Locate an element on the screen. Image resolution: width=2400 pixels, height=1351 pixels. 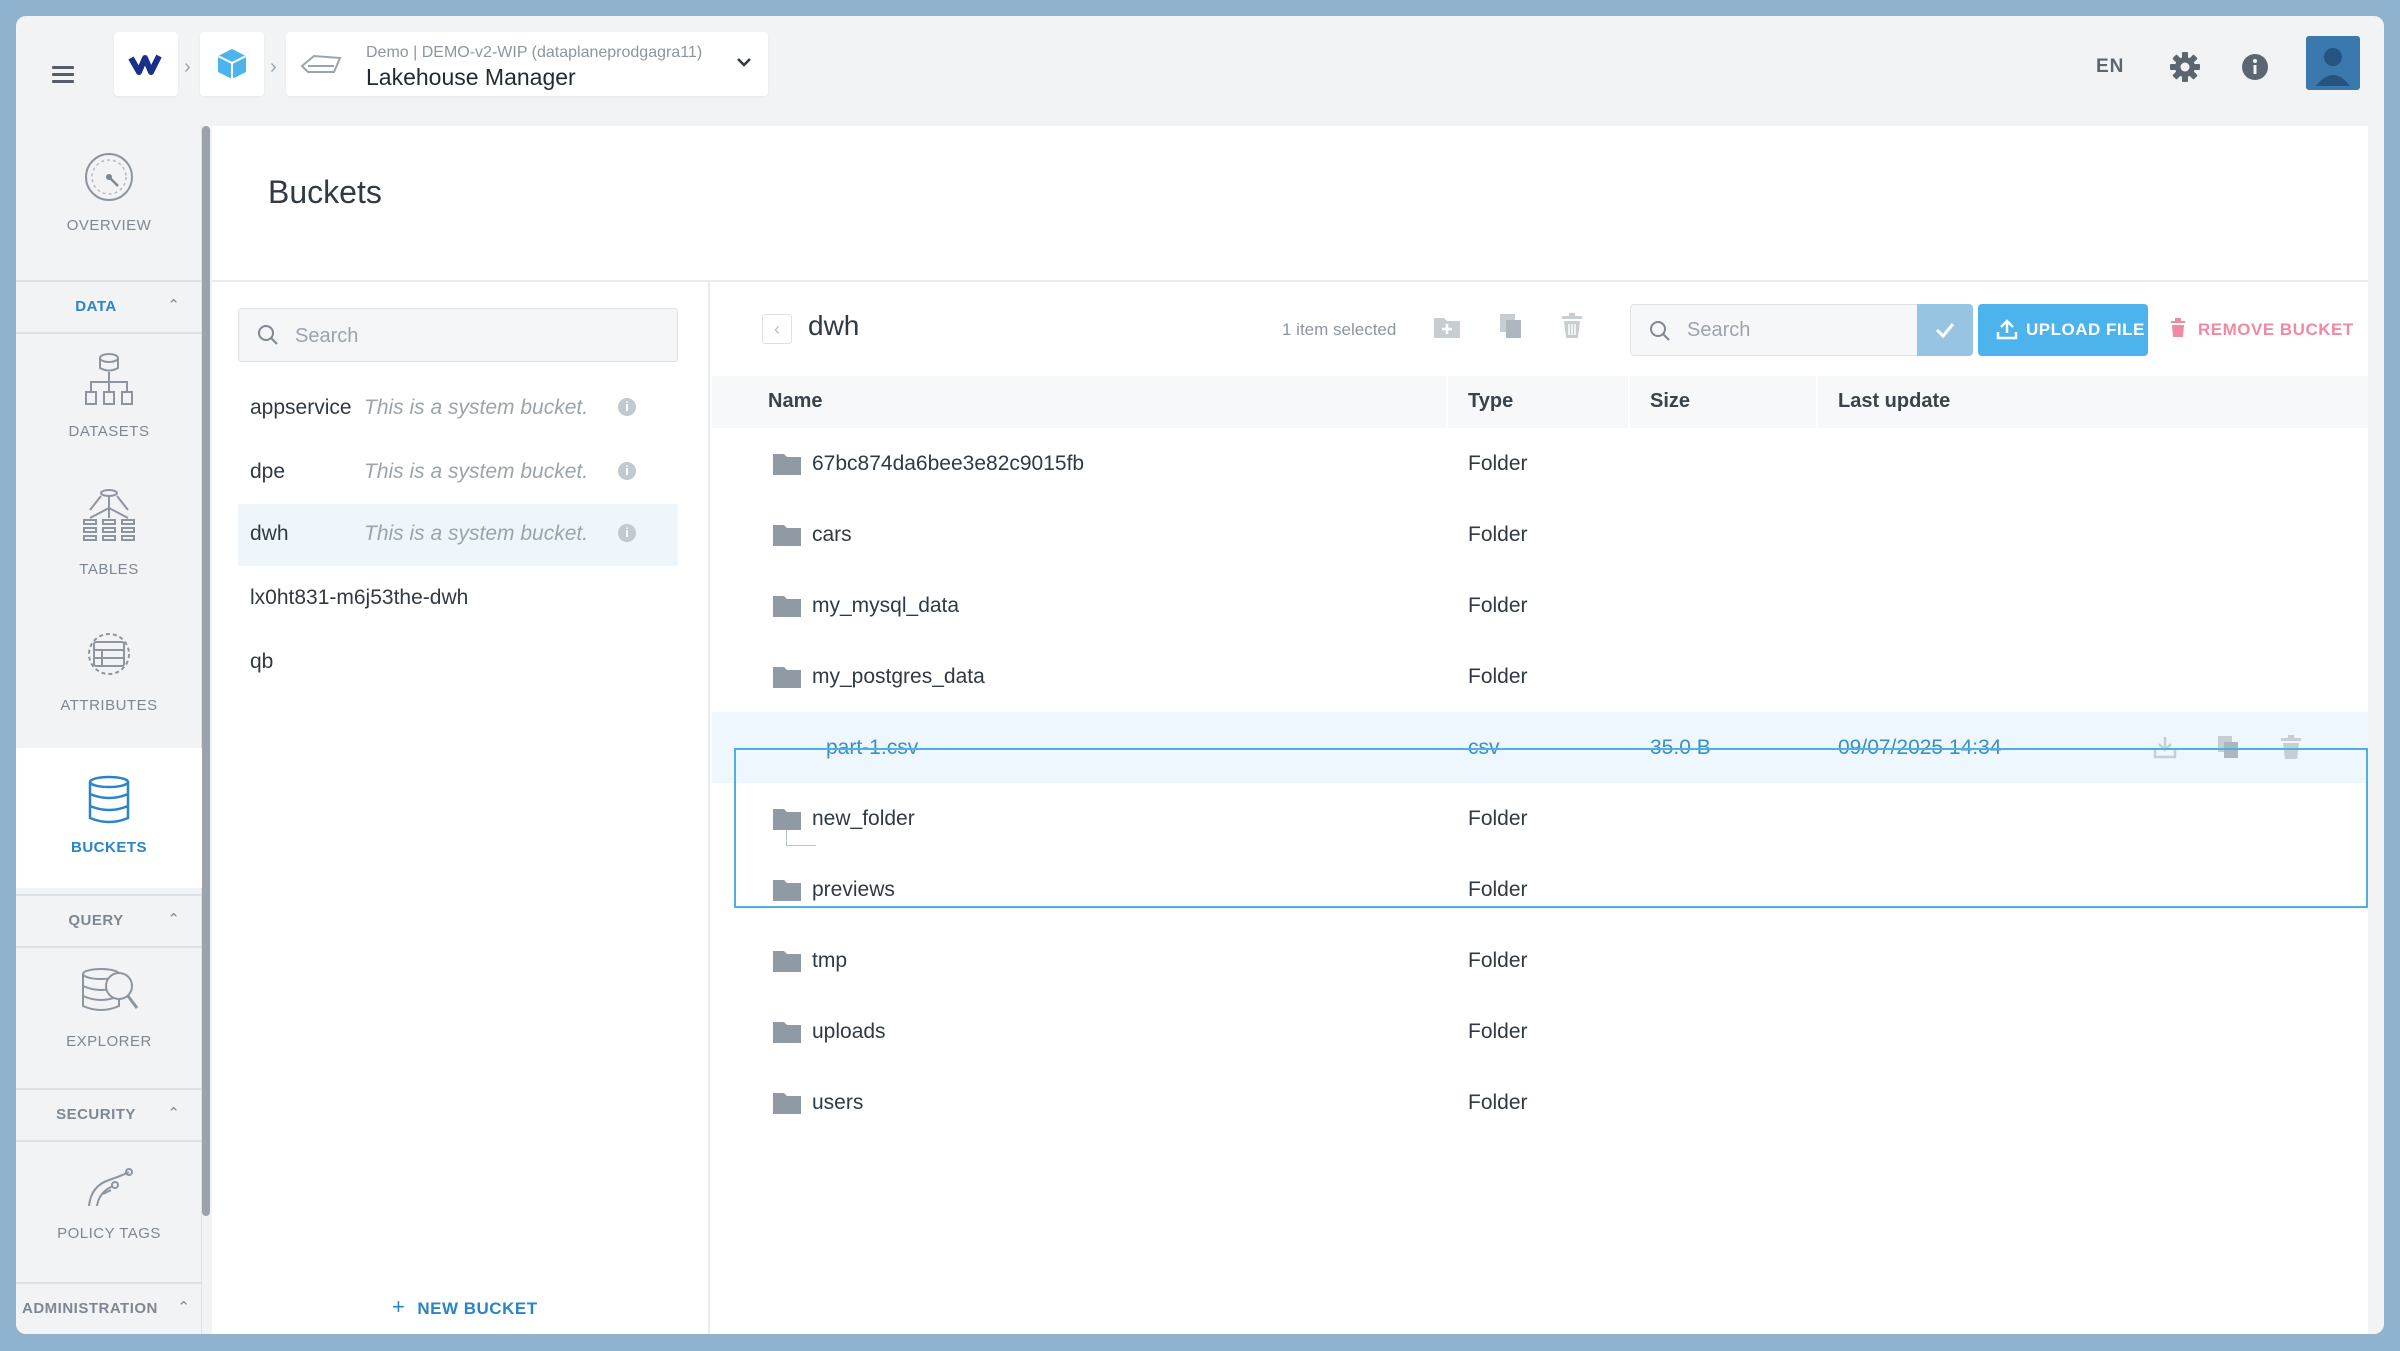
cube-home-button is located at coordinates (232, 64).